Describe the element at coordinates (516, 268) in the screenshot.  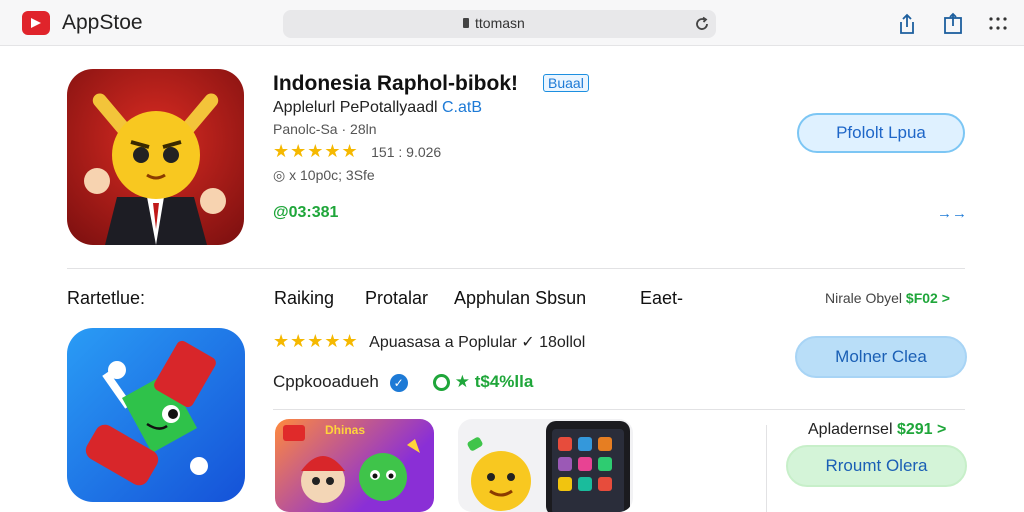
I see `section-divider` at that location.